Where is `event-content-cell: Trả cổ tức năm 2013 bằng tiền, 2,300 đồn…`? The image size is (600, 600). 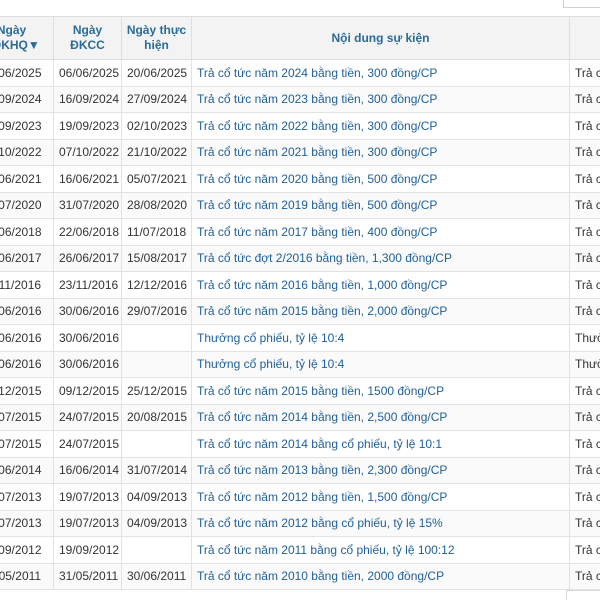 event-content-cell: Trả cổ tức năm 2013 bằng tiền, 2,300 đồn… is located at coordinates (380, 470).